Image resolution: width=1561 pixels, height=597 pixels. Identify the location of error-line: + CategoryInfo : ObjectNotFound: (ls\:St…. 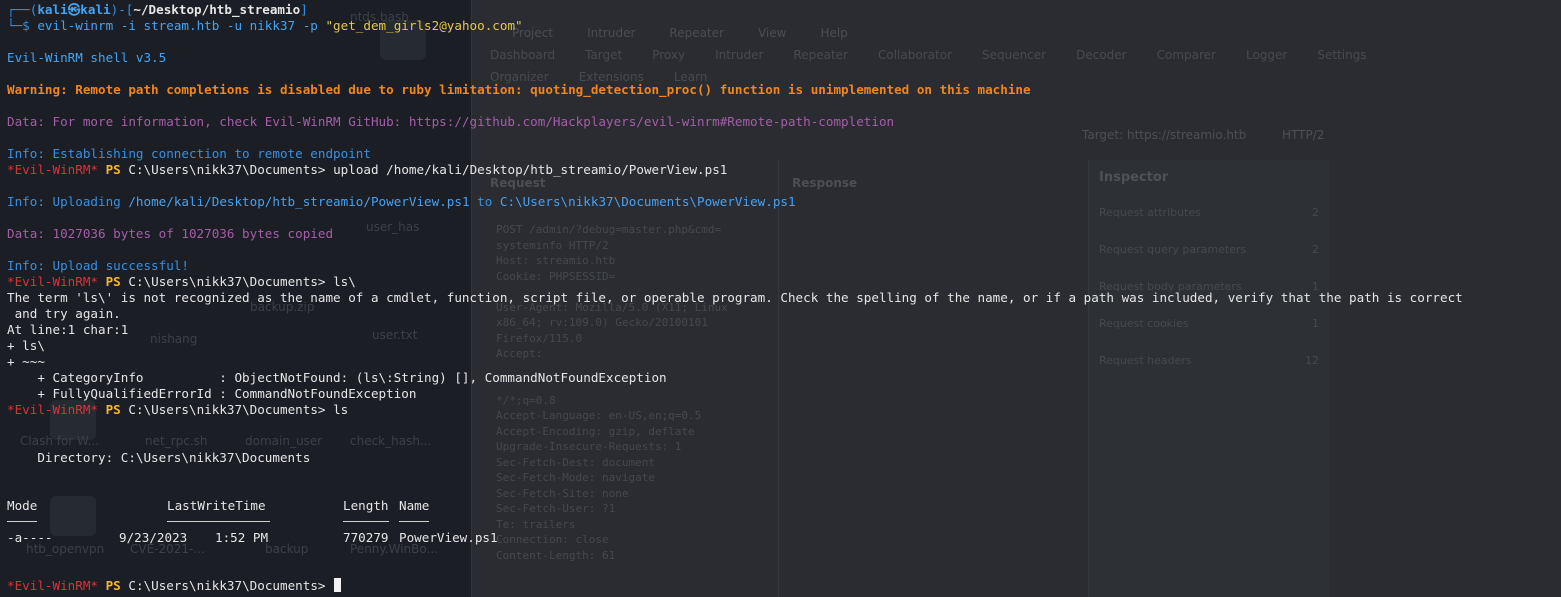
(337, 377).